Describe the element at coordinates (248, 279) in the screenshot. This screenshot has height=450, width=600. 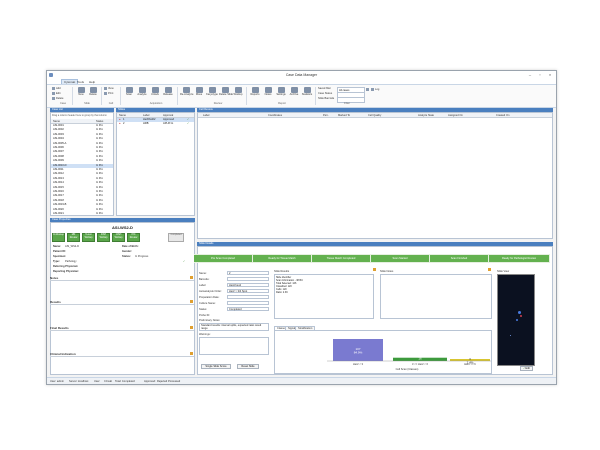
I see `barcode-field` at that location.